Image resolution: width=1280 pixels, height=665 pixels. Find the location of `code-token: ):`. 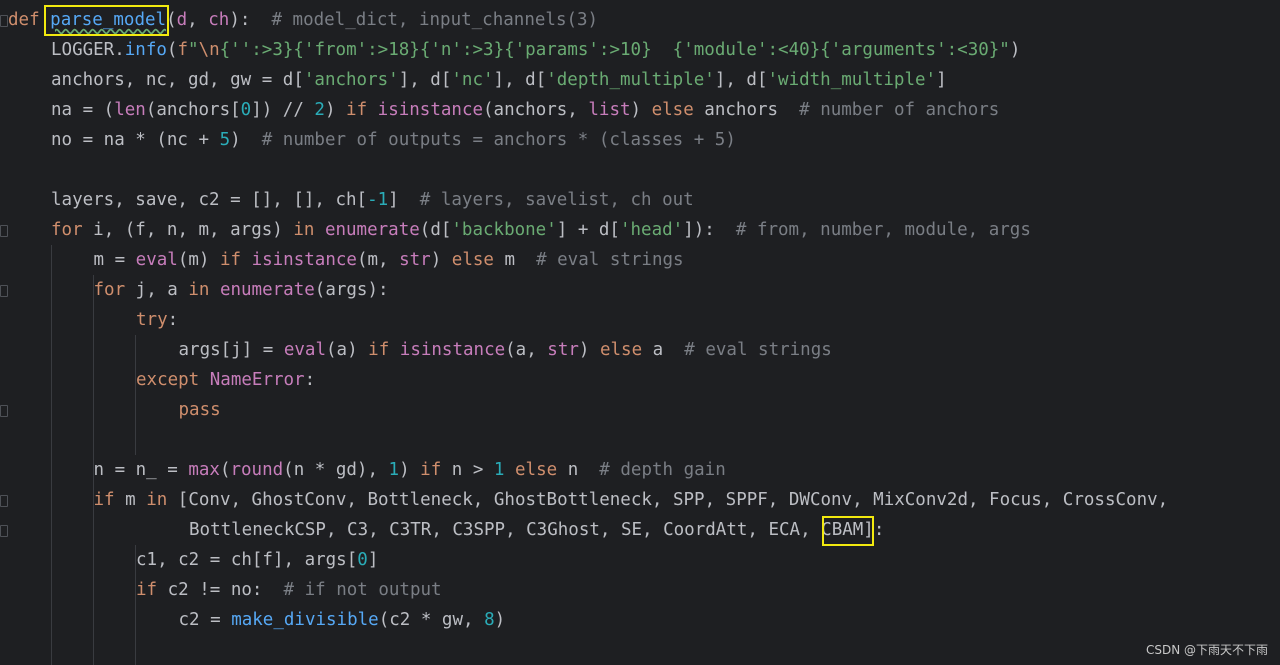

code-token: ): is located at coordinates (250, 20).